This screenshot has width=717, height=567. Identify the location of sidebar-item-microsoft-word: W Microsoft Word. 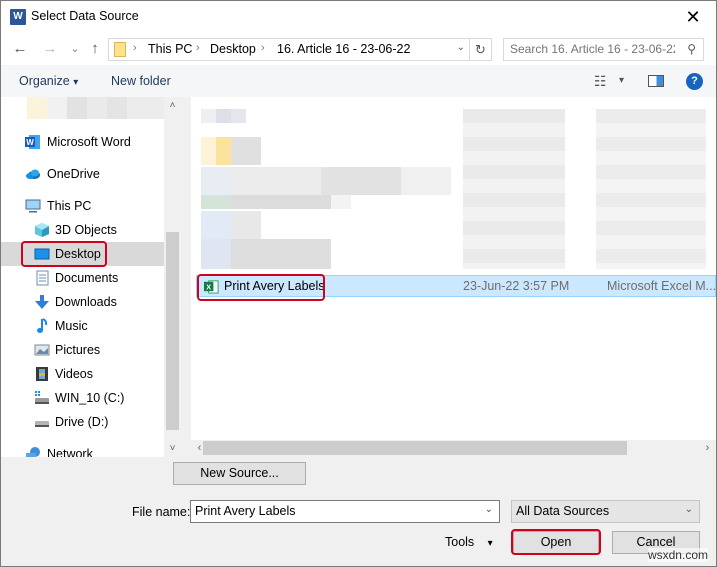
(82, 142).